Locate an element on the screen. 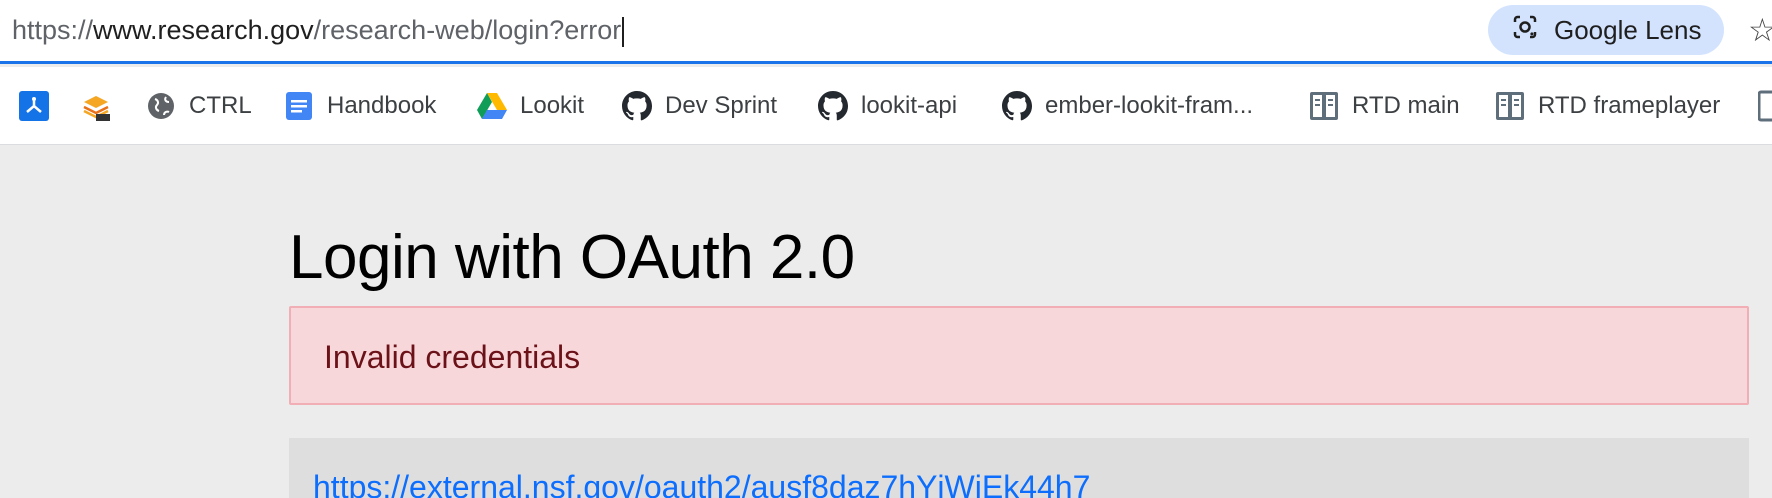  url-host: www.research.gov is located at coordinates (203, 30).